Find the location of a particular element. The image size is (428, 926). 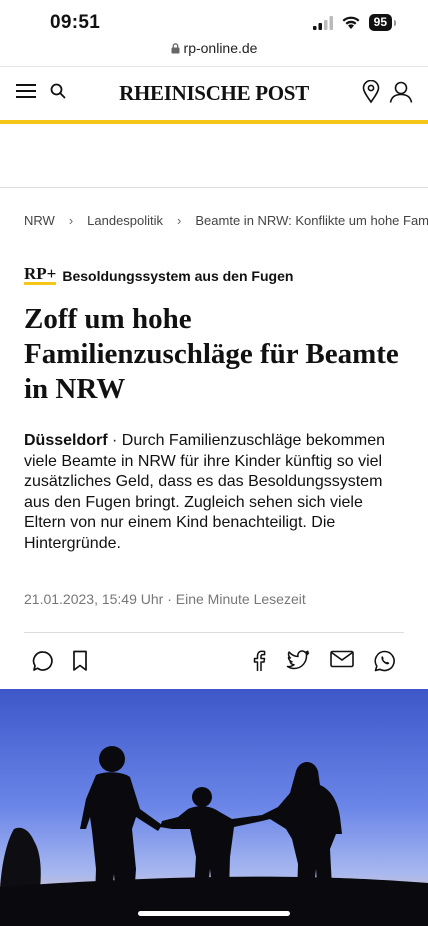

address-bar: rp-online.de is located at coordinates (214, 48).